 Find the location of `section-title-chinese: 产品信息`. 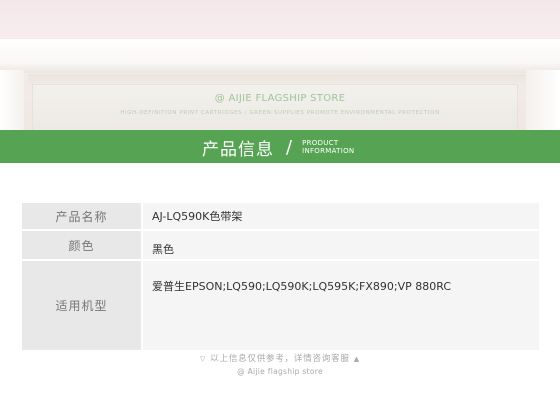

section-title-chinese: 产品信息 is located at coordinates (238, 149).